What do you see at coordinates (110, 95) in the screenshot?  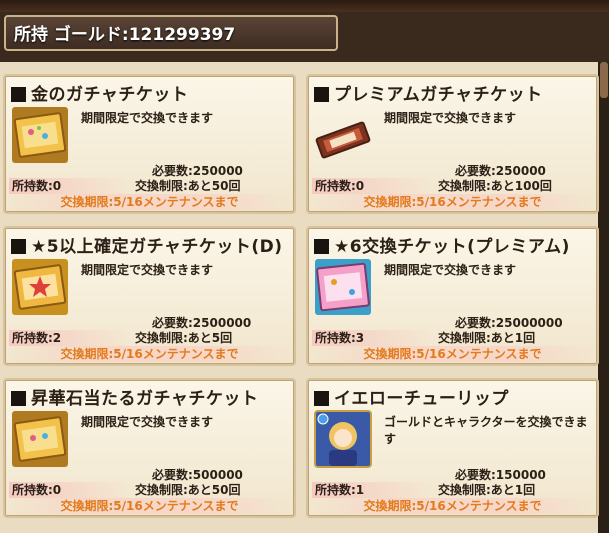 I see `item-title: 金のガチャチケット` at bounding box center [110, 95].